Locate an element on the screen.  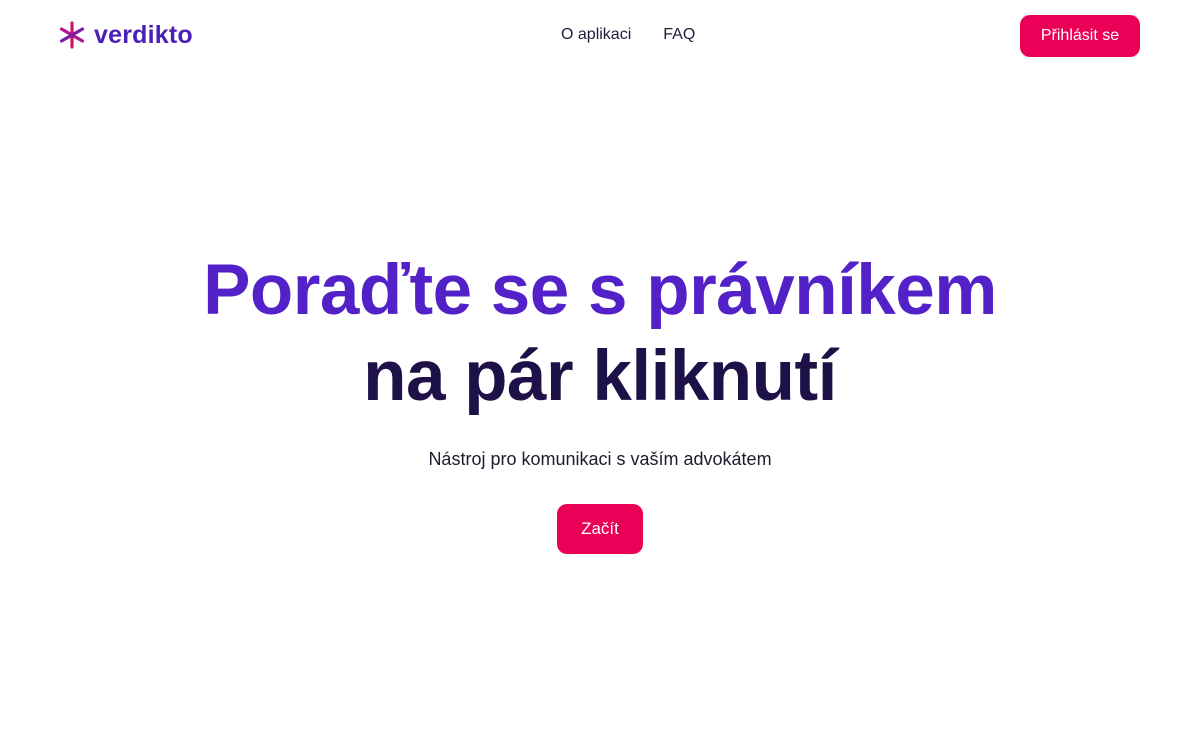
logo-link: verdikto is located at coordinates (126, 35).